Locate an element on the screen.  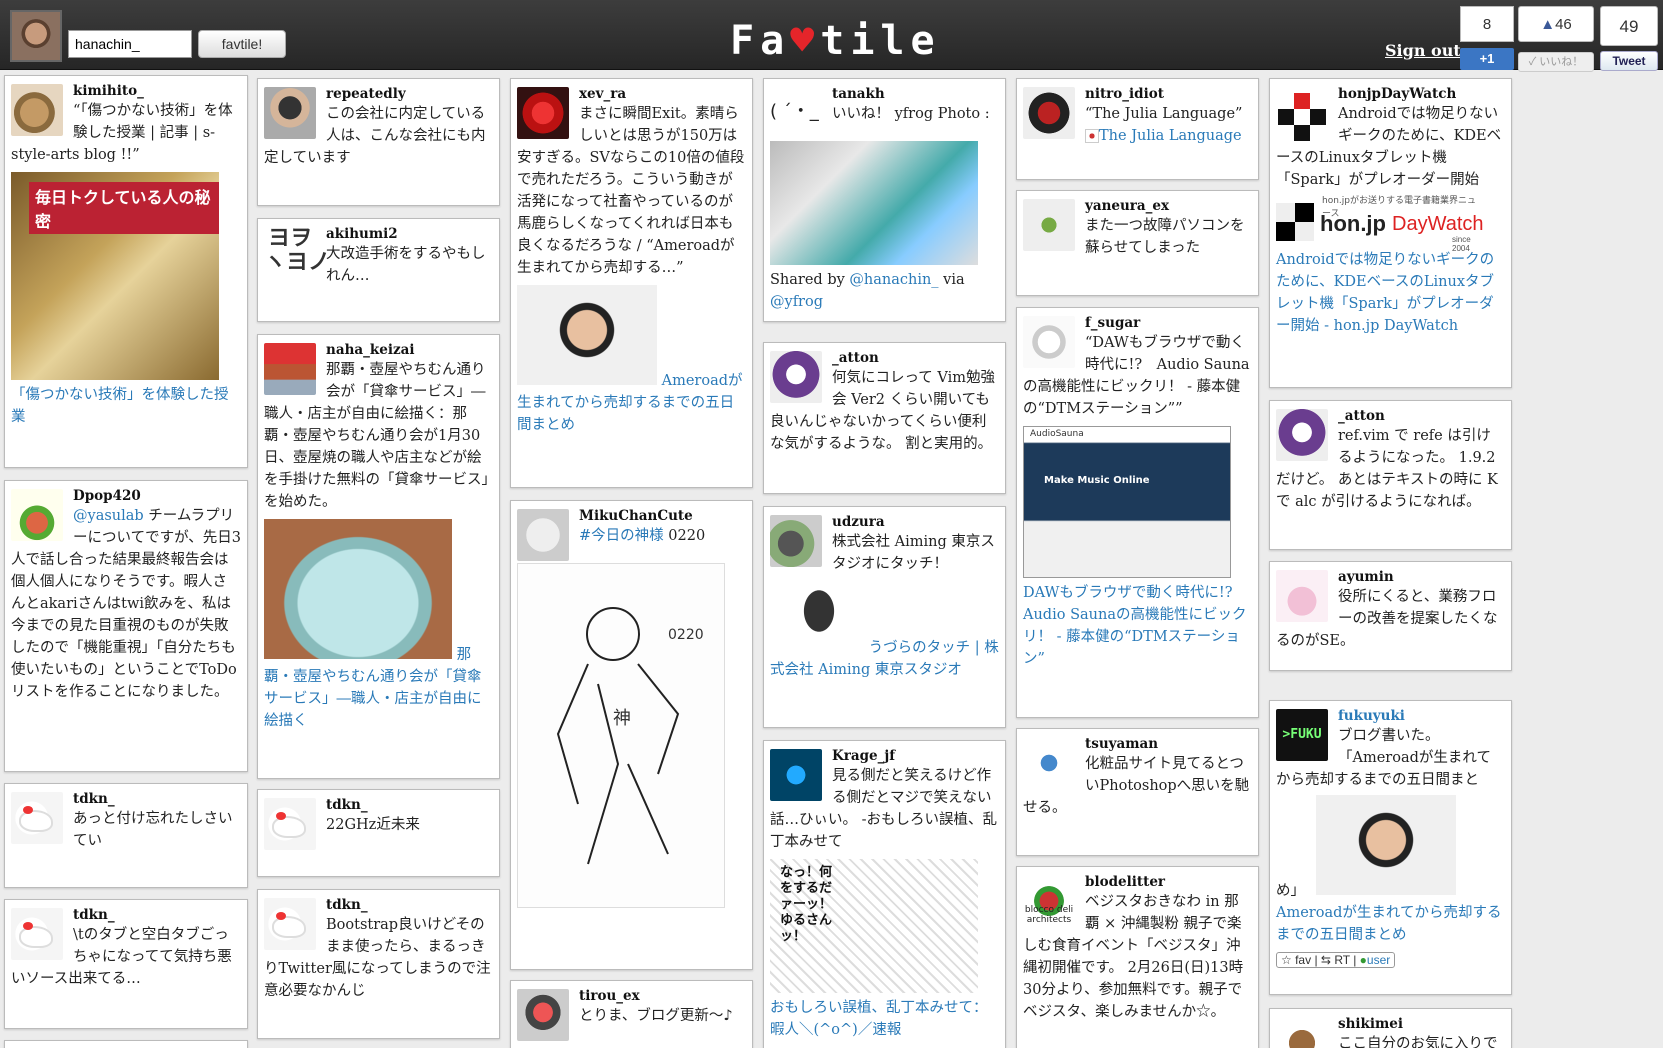
tweet-text: また一つ故障パソコンを蘇らせてしまった is located at coordinates (1165, 237).